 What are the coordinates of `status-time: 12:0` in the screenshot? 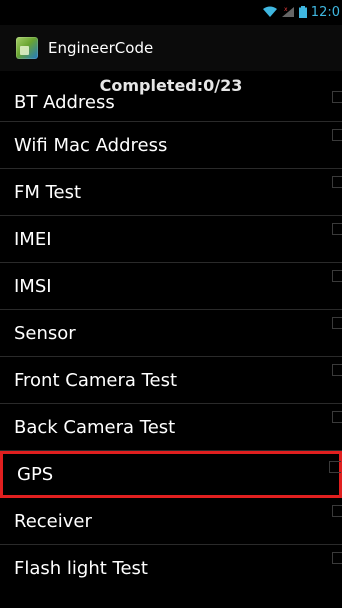 It's located at (325, 12).